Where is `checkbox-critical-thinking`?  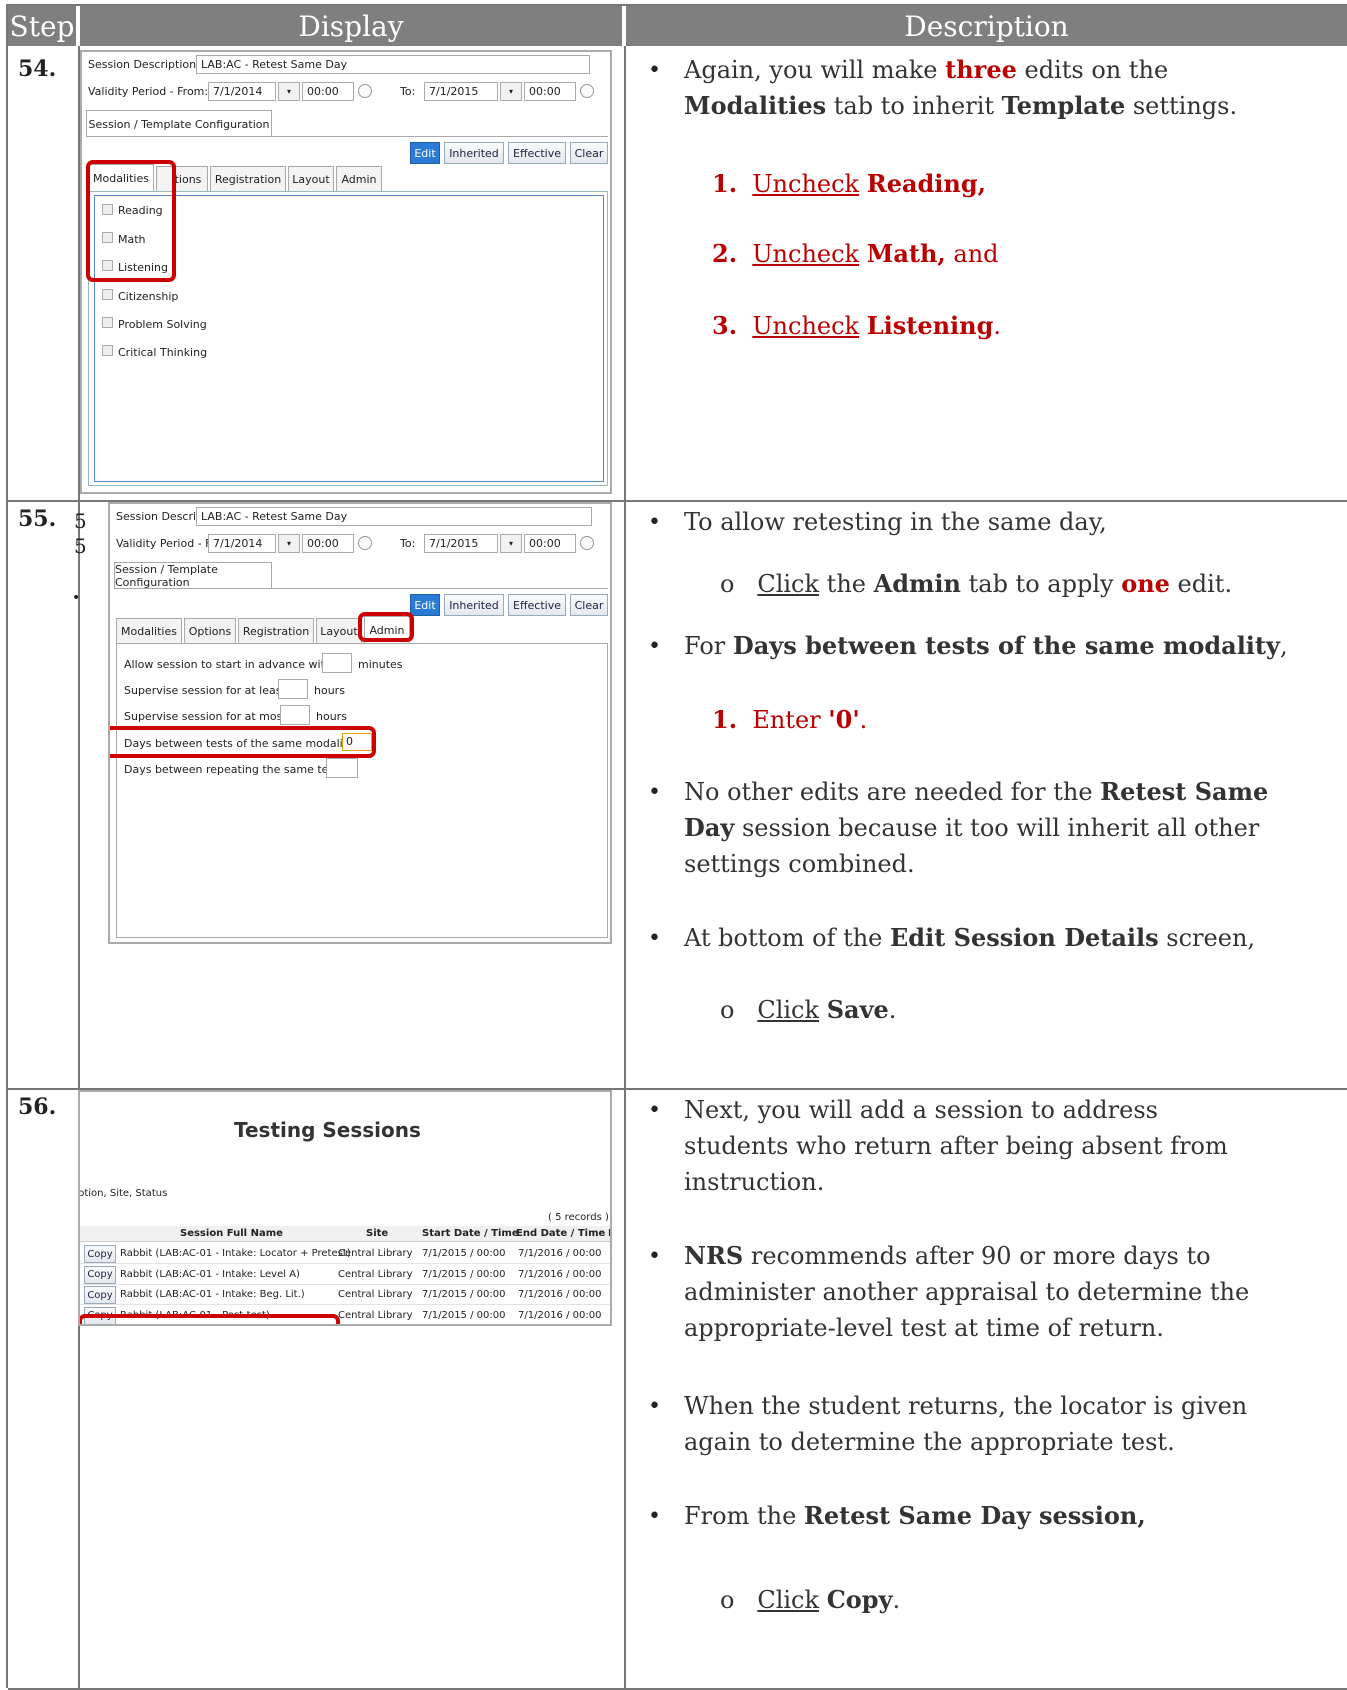
checkbox-critical-thinking is located at coordinates (107, 350).